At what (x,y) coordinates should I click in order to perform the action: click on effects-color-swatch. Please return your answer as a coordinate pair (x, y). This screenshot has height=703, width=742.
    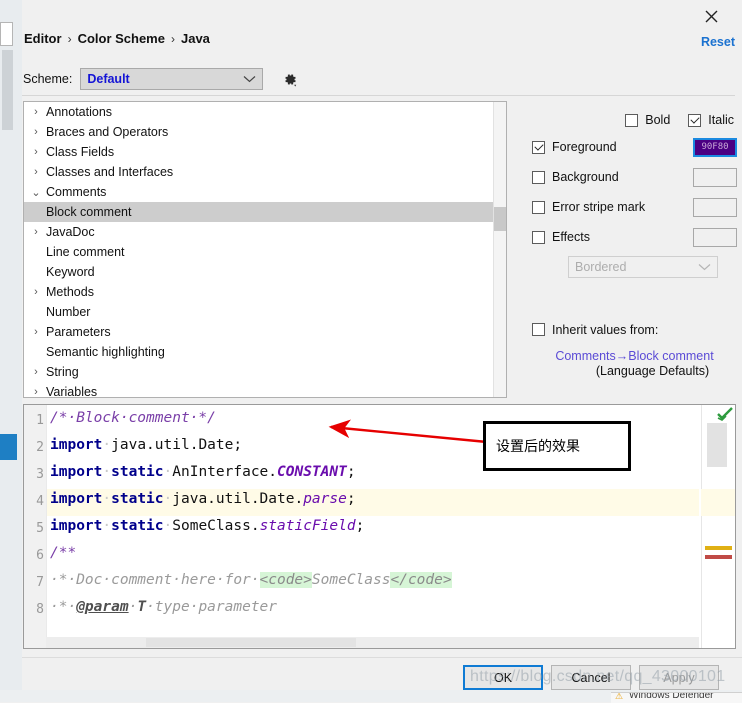
    Looking at the image, I should click on (715, 237).